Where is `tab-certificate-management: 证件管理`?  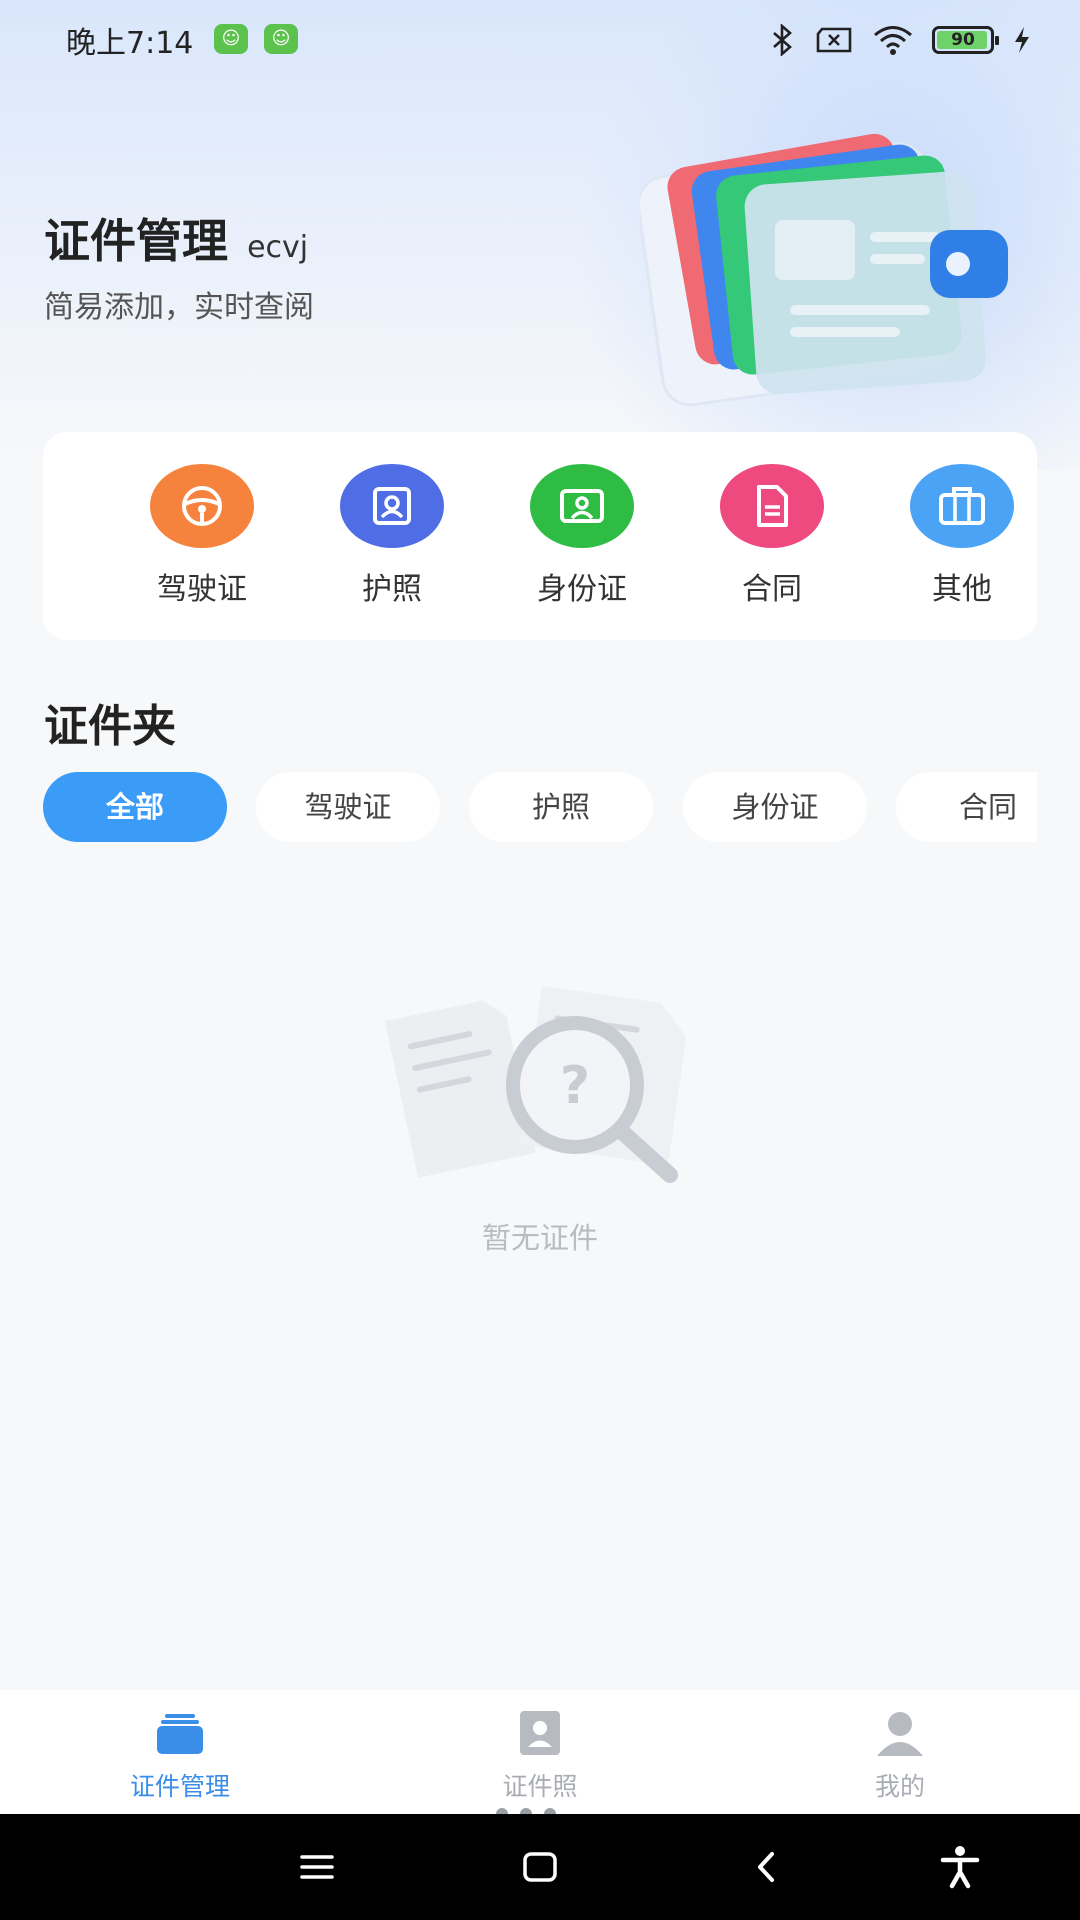 tab-certificate-management: 证件管理 is located at coordinates (180, 1752).